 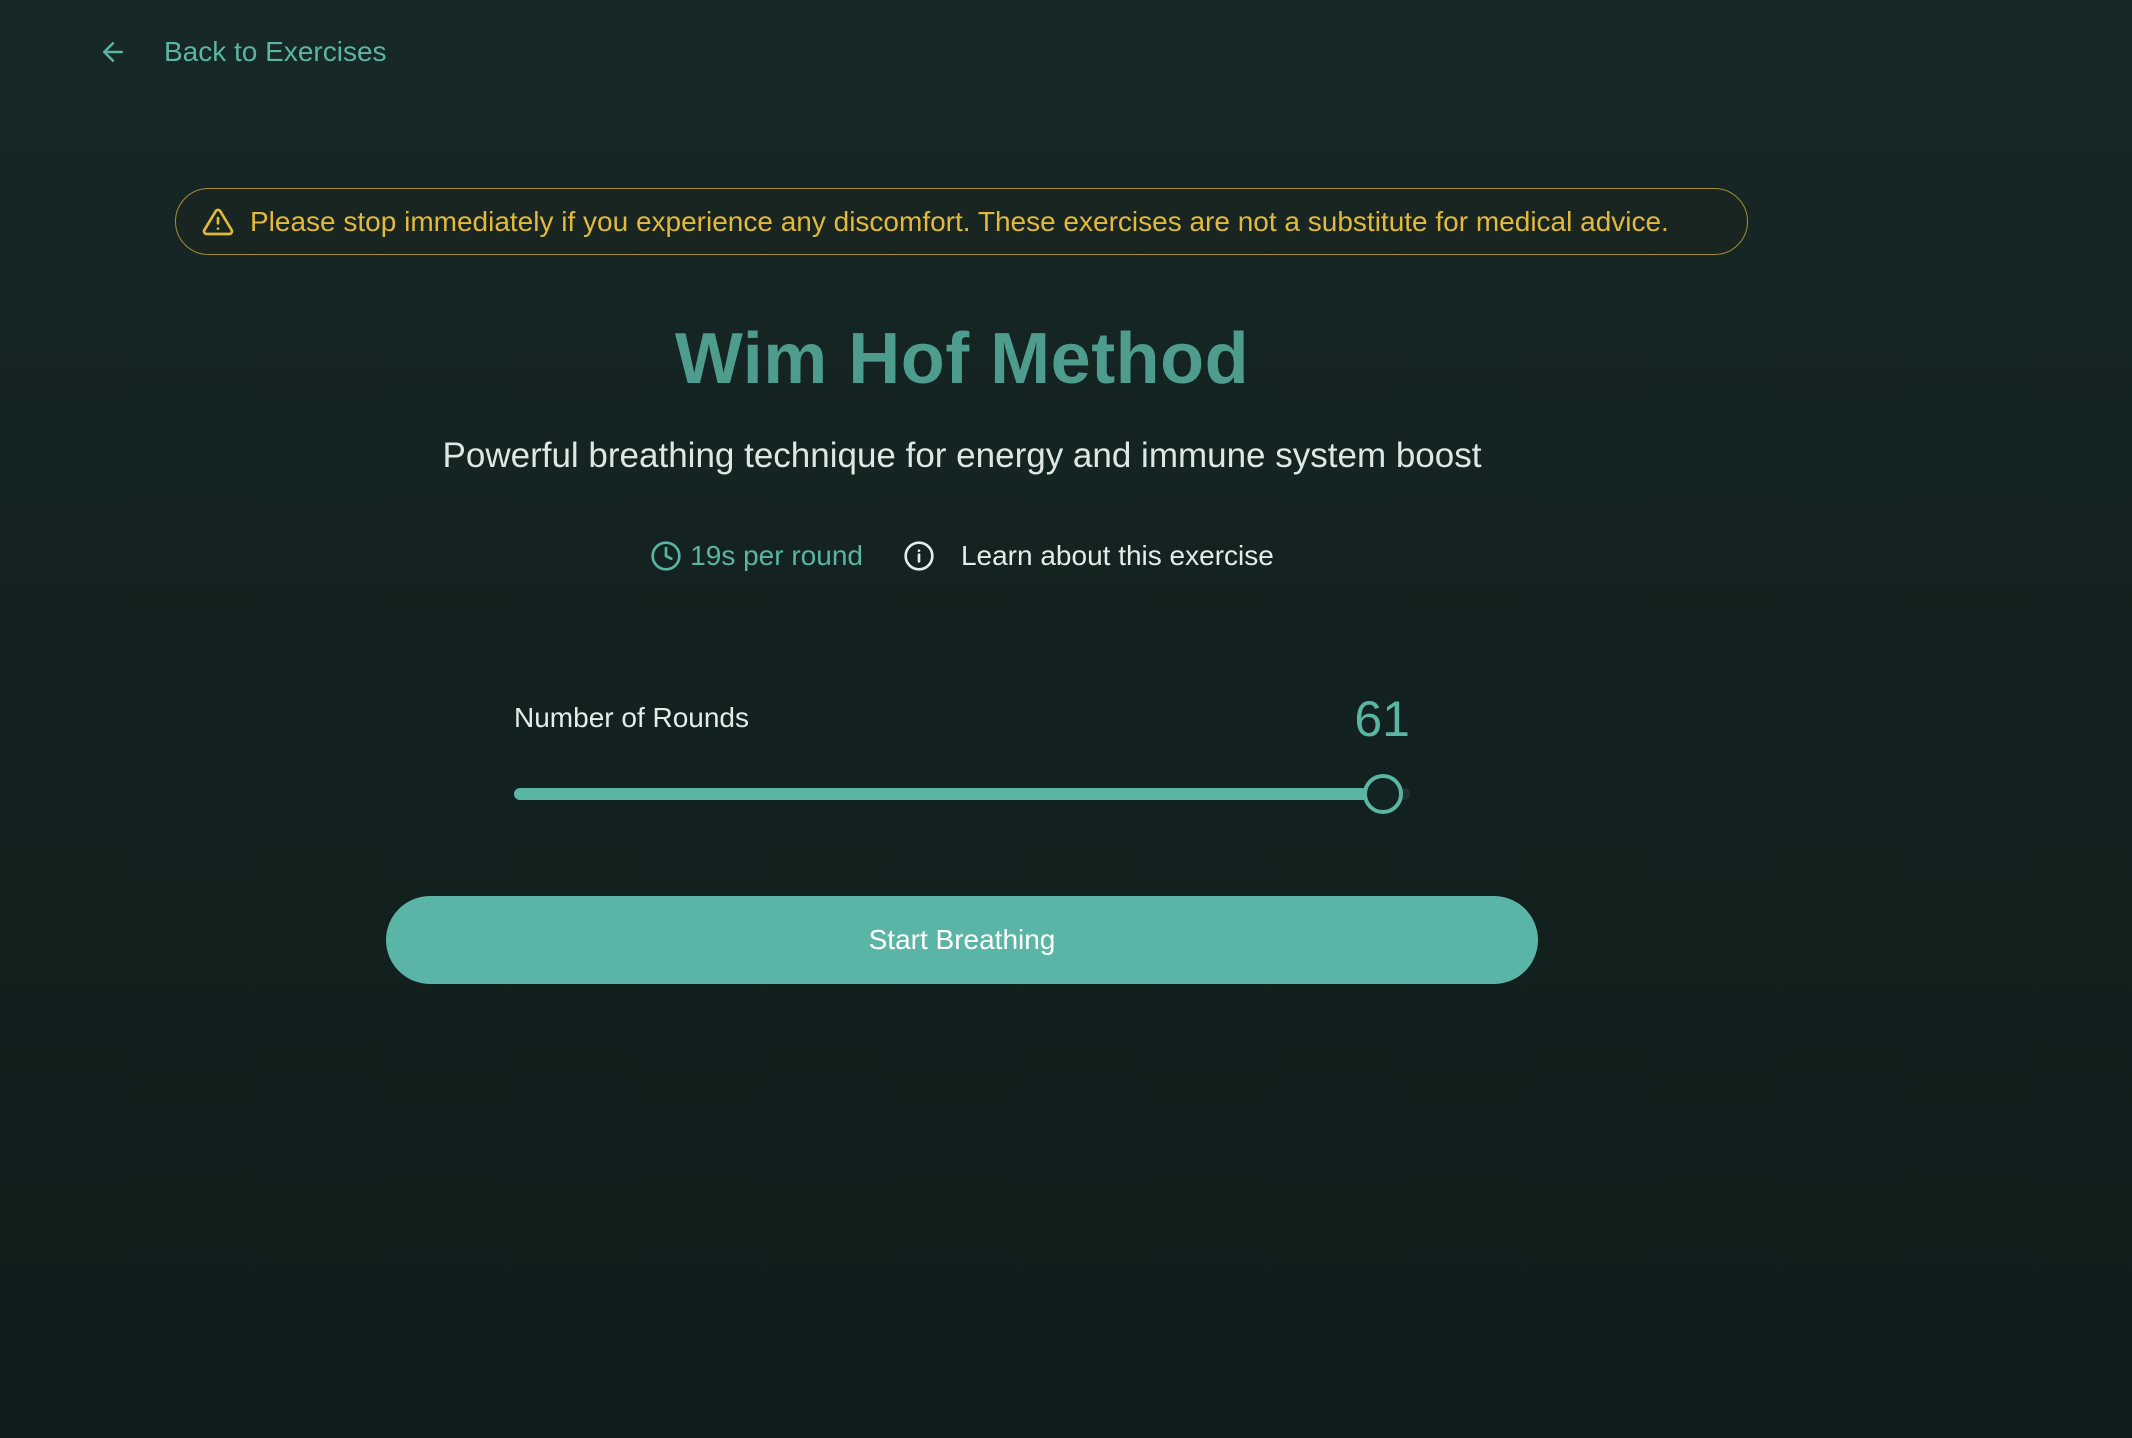 What do you see at coordinates (962, 359) in the screenshot?
I see `exercise-title: Wim Hof Method` at bounding box center [962, 359].